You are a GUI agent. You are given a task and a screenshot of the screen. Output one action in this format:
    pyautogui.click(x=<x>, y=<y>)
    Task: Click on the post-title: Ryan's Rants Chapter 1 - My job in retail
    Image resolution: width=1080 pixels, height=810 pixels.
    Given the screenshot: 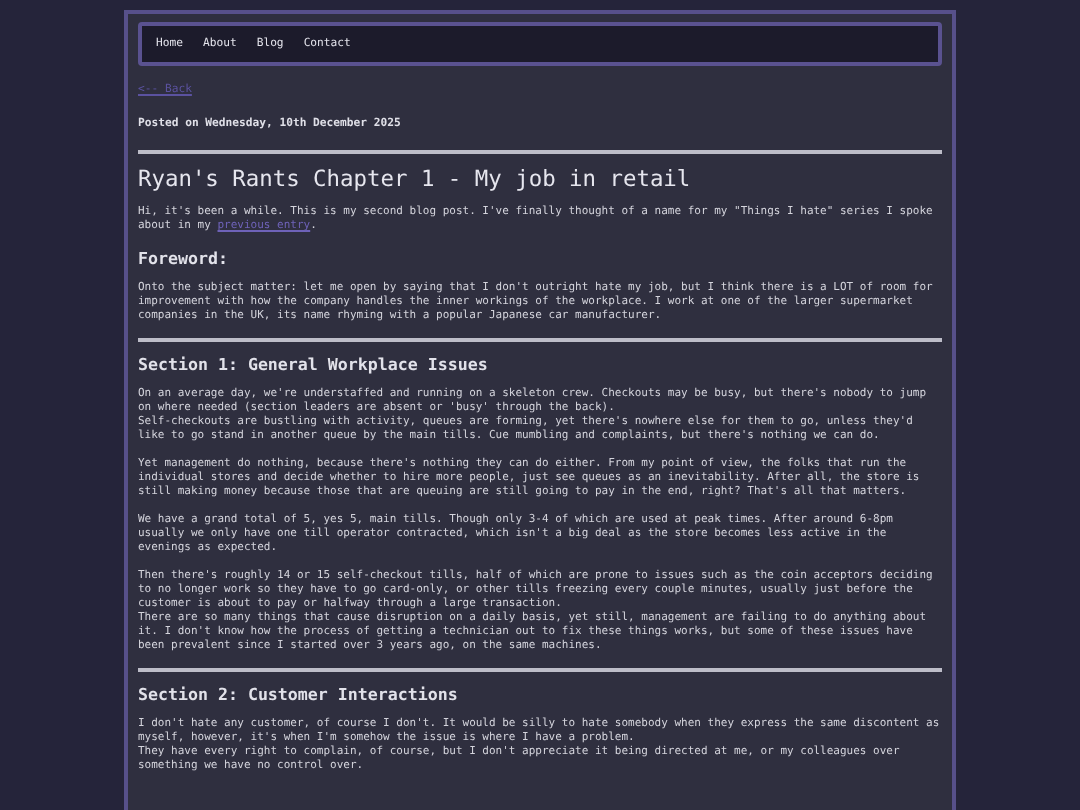 What is the action you would take?
    pyautogui.click(x=415, y=179)
    